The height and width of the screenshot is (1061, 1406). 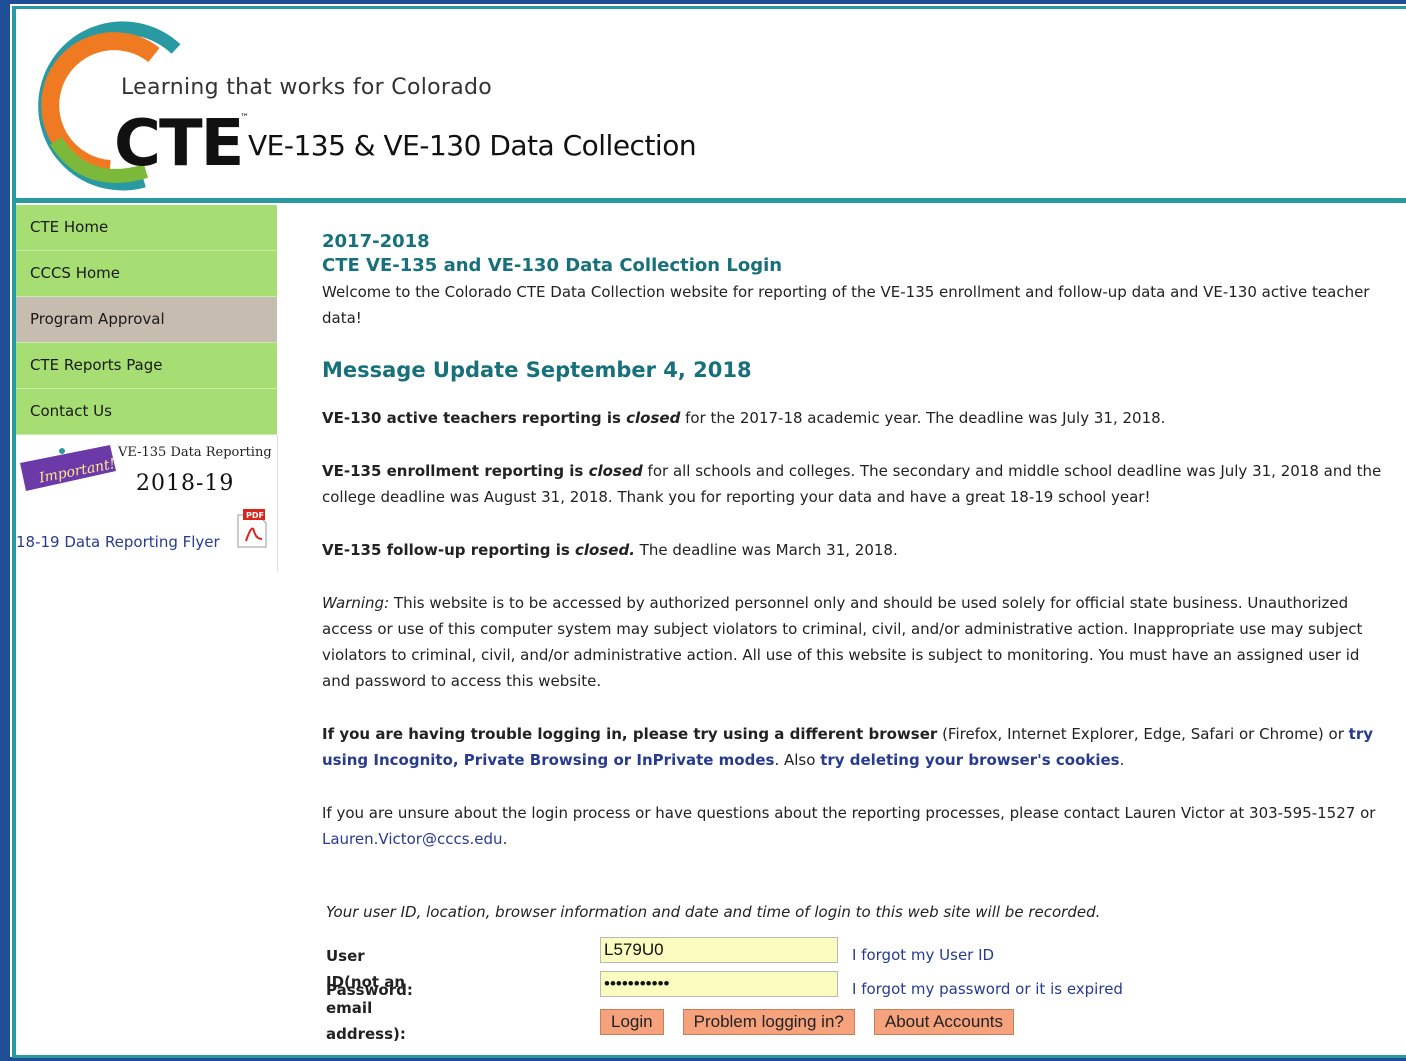 I want to click on sidebar-item-cte-reports: CTE Reports Page, so click(x=146, y=366).